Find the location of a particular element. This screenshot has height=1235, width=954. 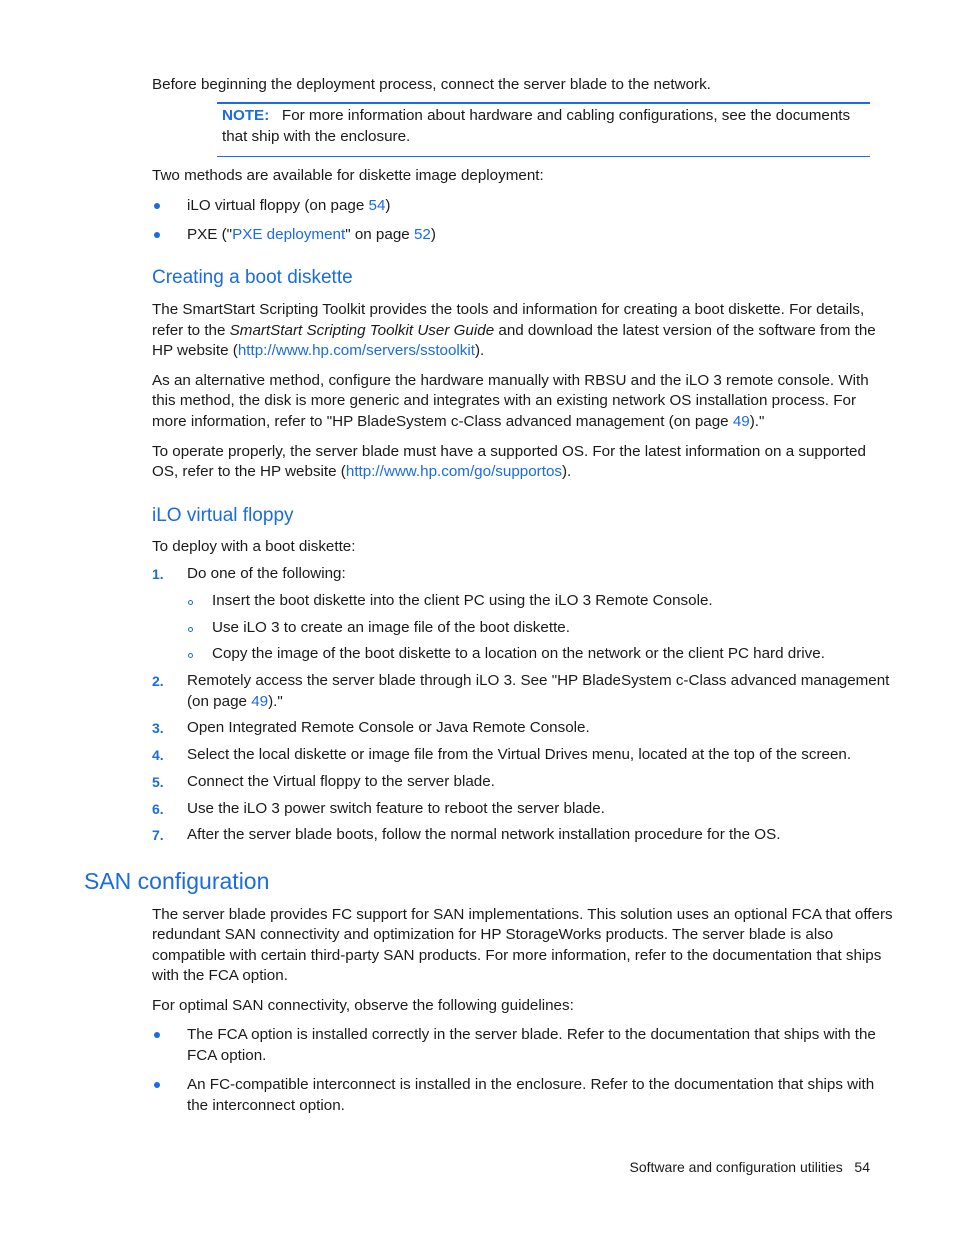

ilo-intro: To deploy with a boot diskette: is located at coordinates (254, 546).